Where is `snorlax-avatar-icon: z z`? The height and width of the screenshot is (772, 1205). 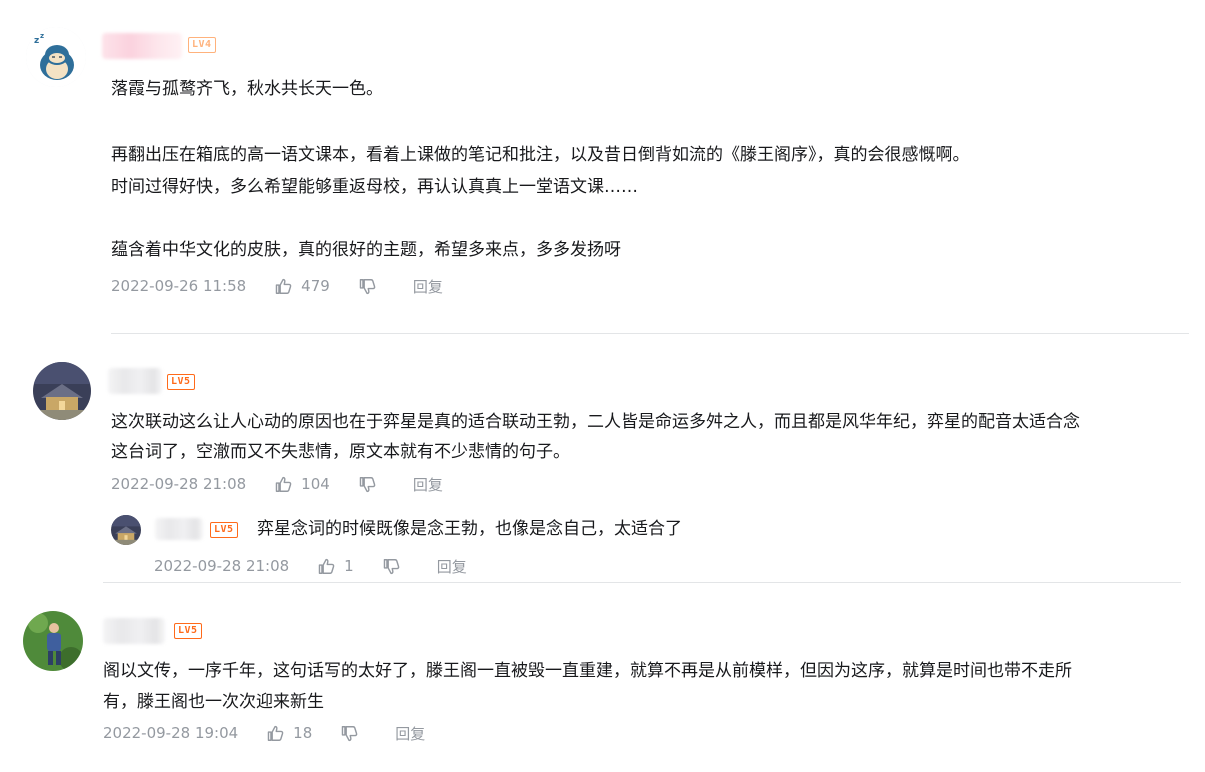
snorlax-avatar-icon: z z is located at coordinates (56, 57).